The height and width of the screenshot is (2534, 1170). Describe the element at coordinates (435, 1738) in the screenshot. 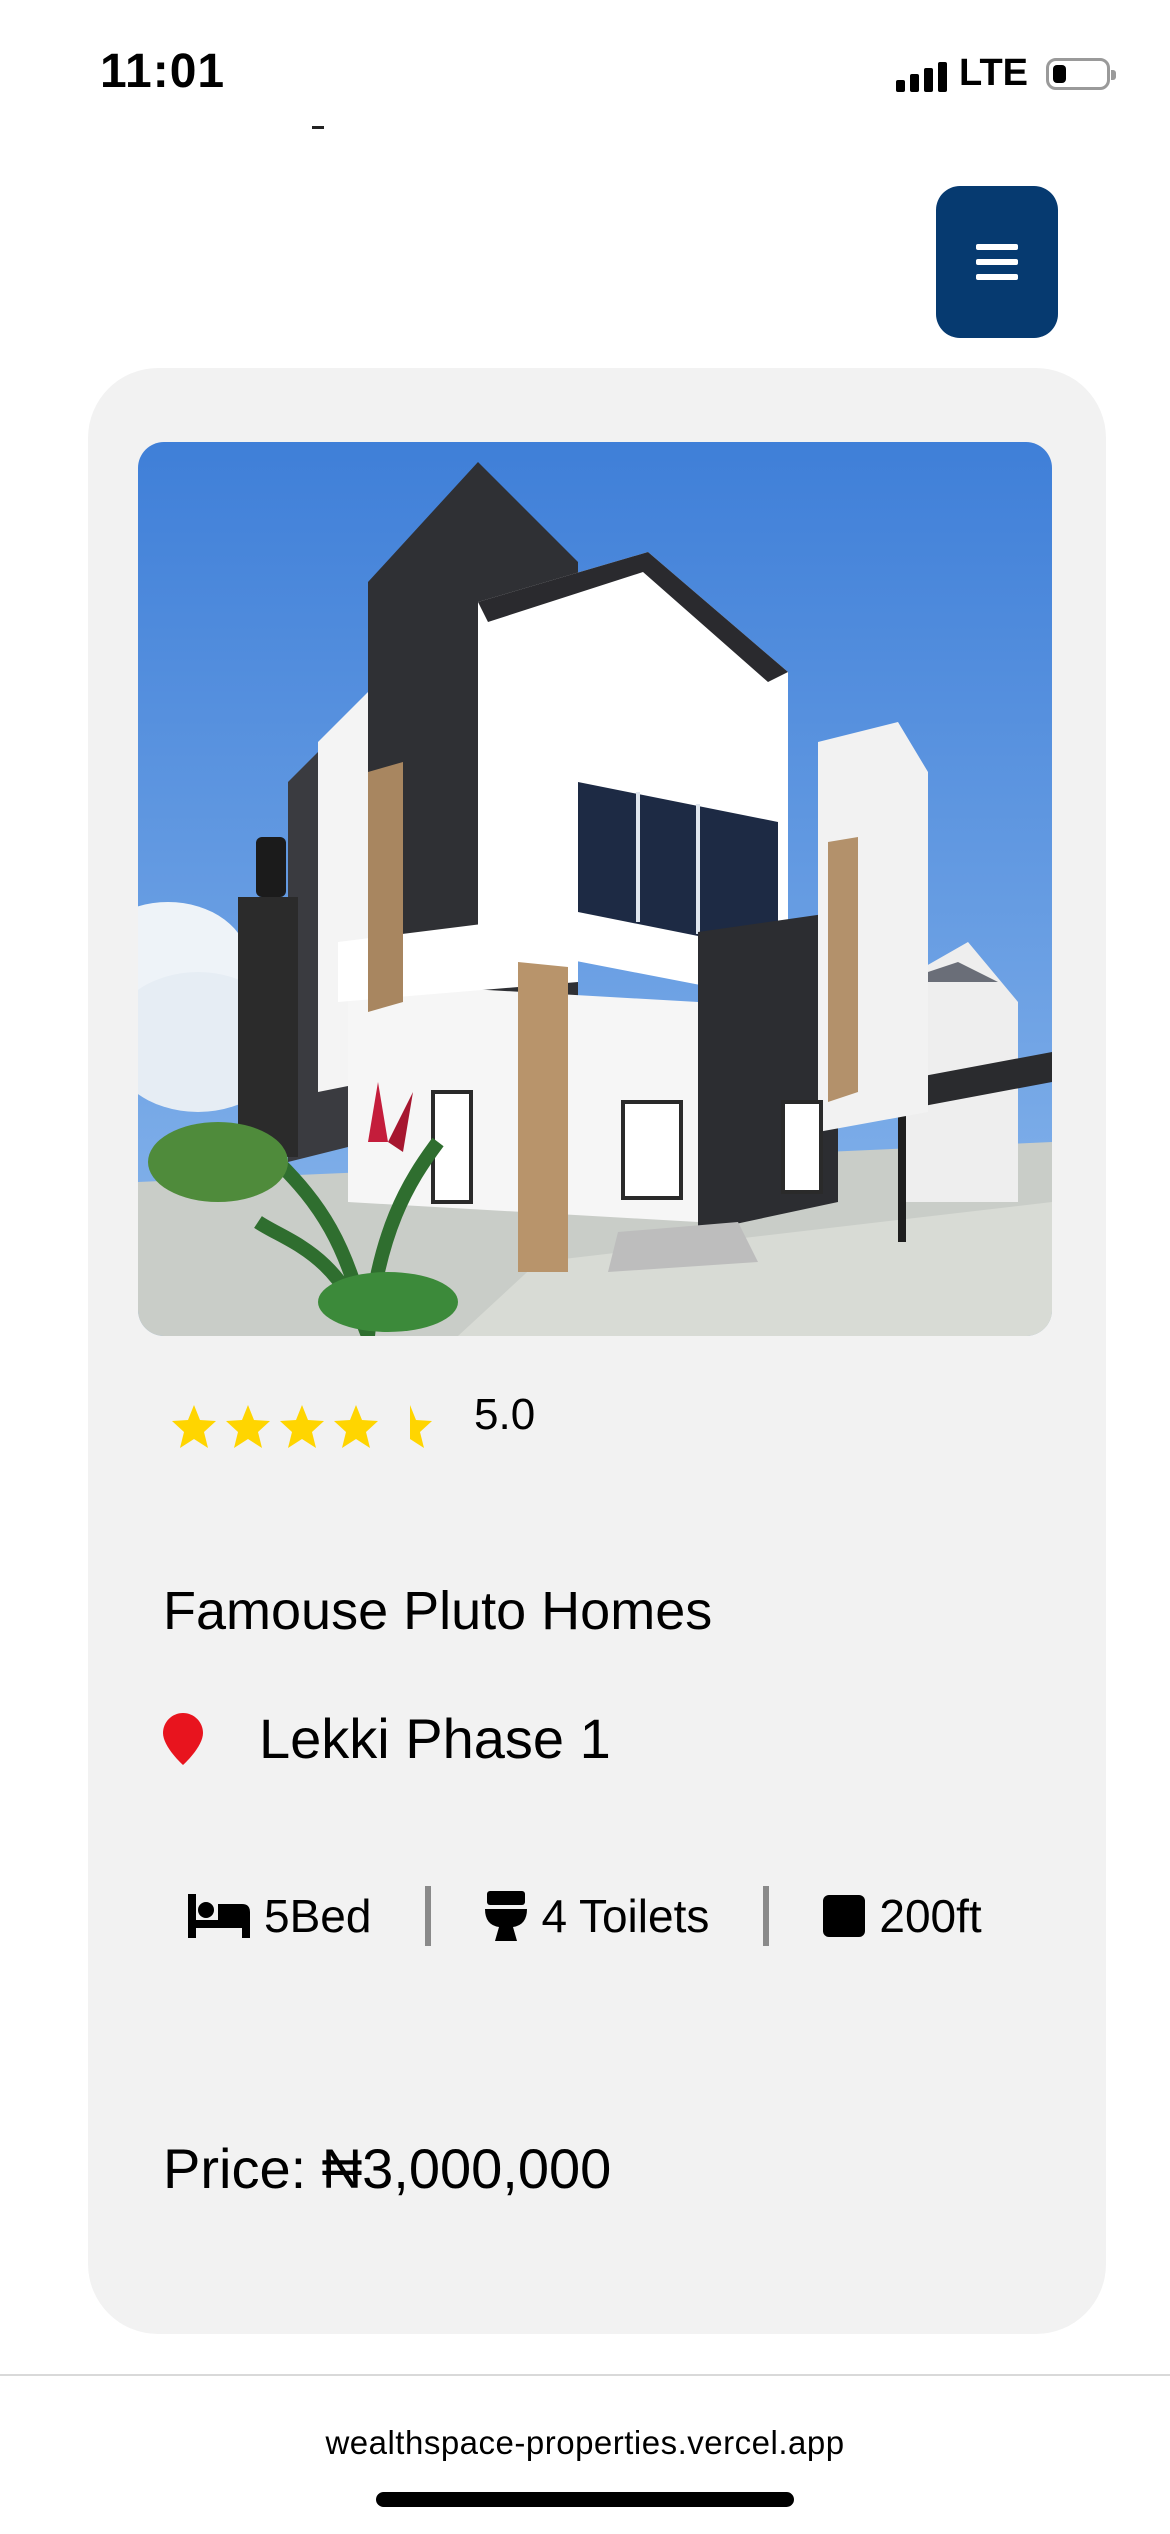

I see `location-text: Lekki Phase 1` at that location.